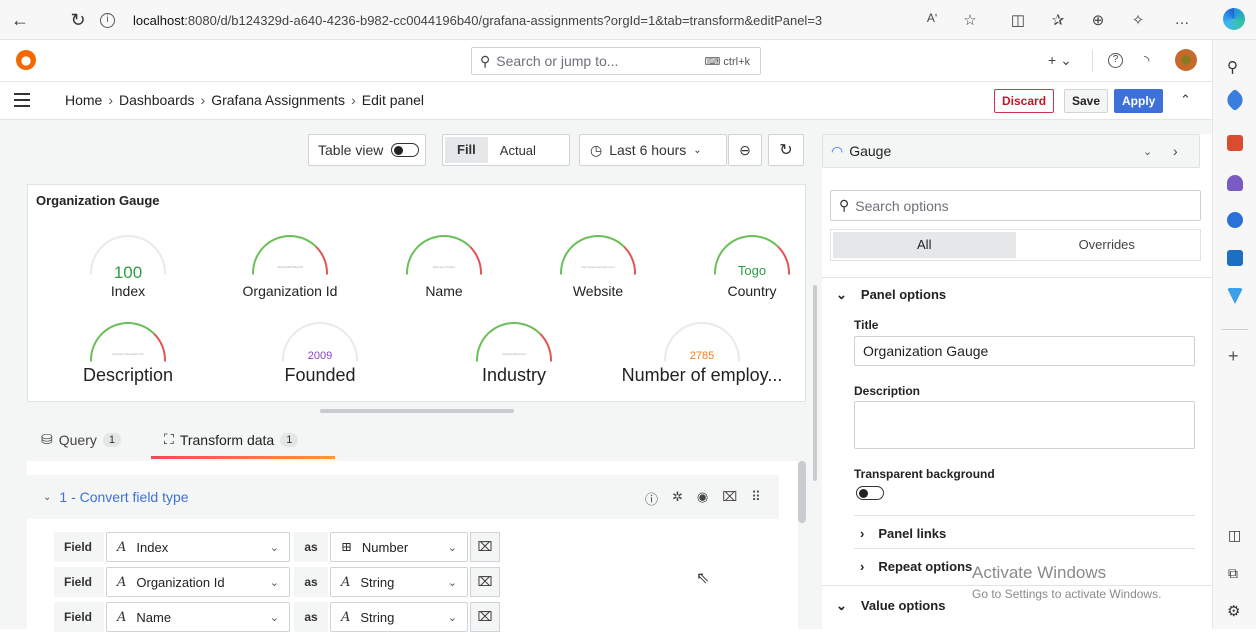  Describe the element at coordinates (932, 18) in the screenshot. I see `read-aloud-icon: Aʹ` at that location.